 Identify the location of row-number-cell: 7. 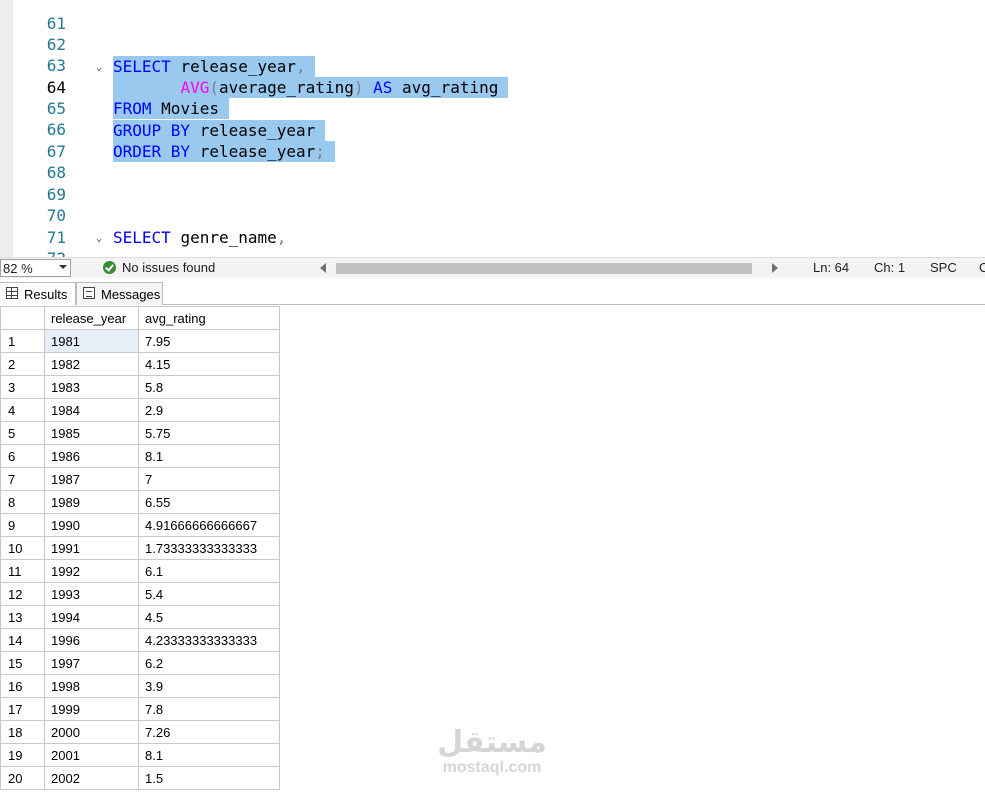
(22, 479).